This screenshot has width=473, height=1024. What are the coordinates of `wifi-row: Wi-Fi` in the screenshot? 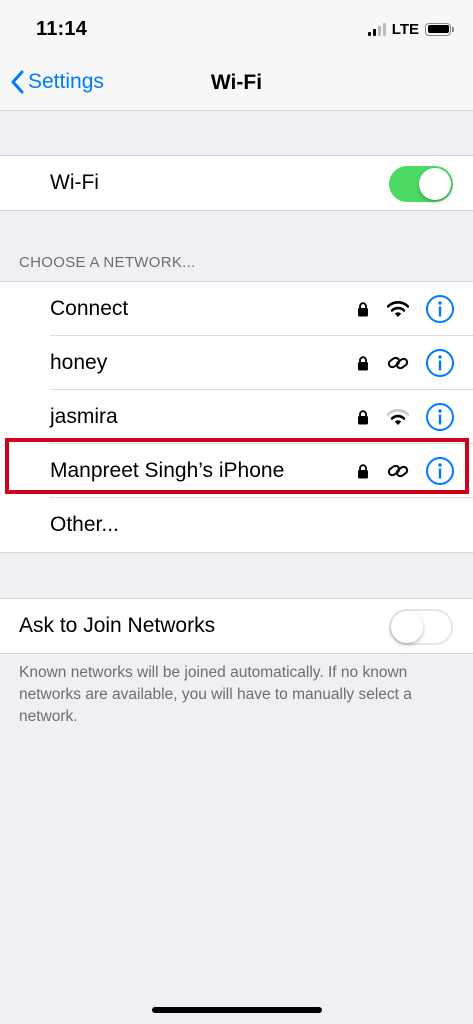 It's located at (236, 183).